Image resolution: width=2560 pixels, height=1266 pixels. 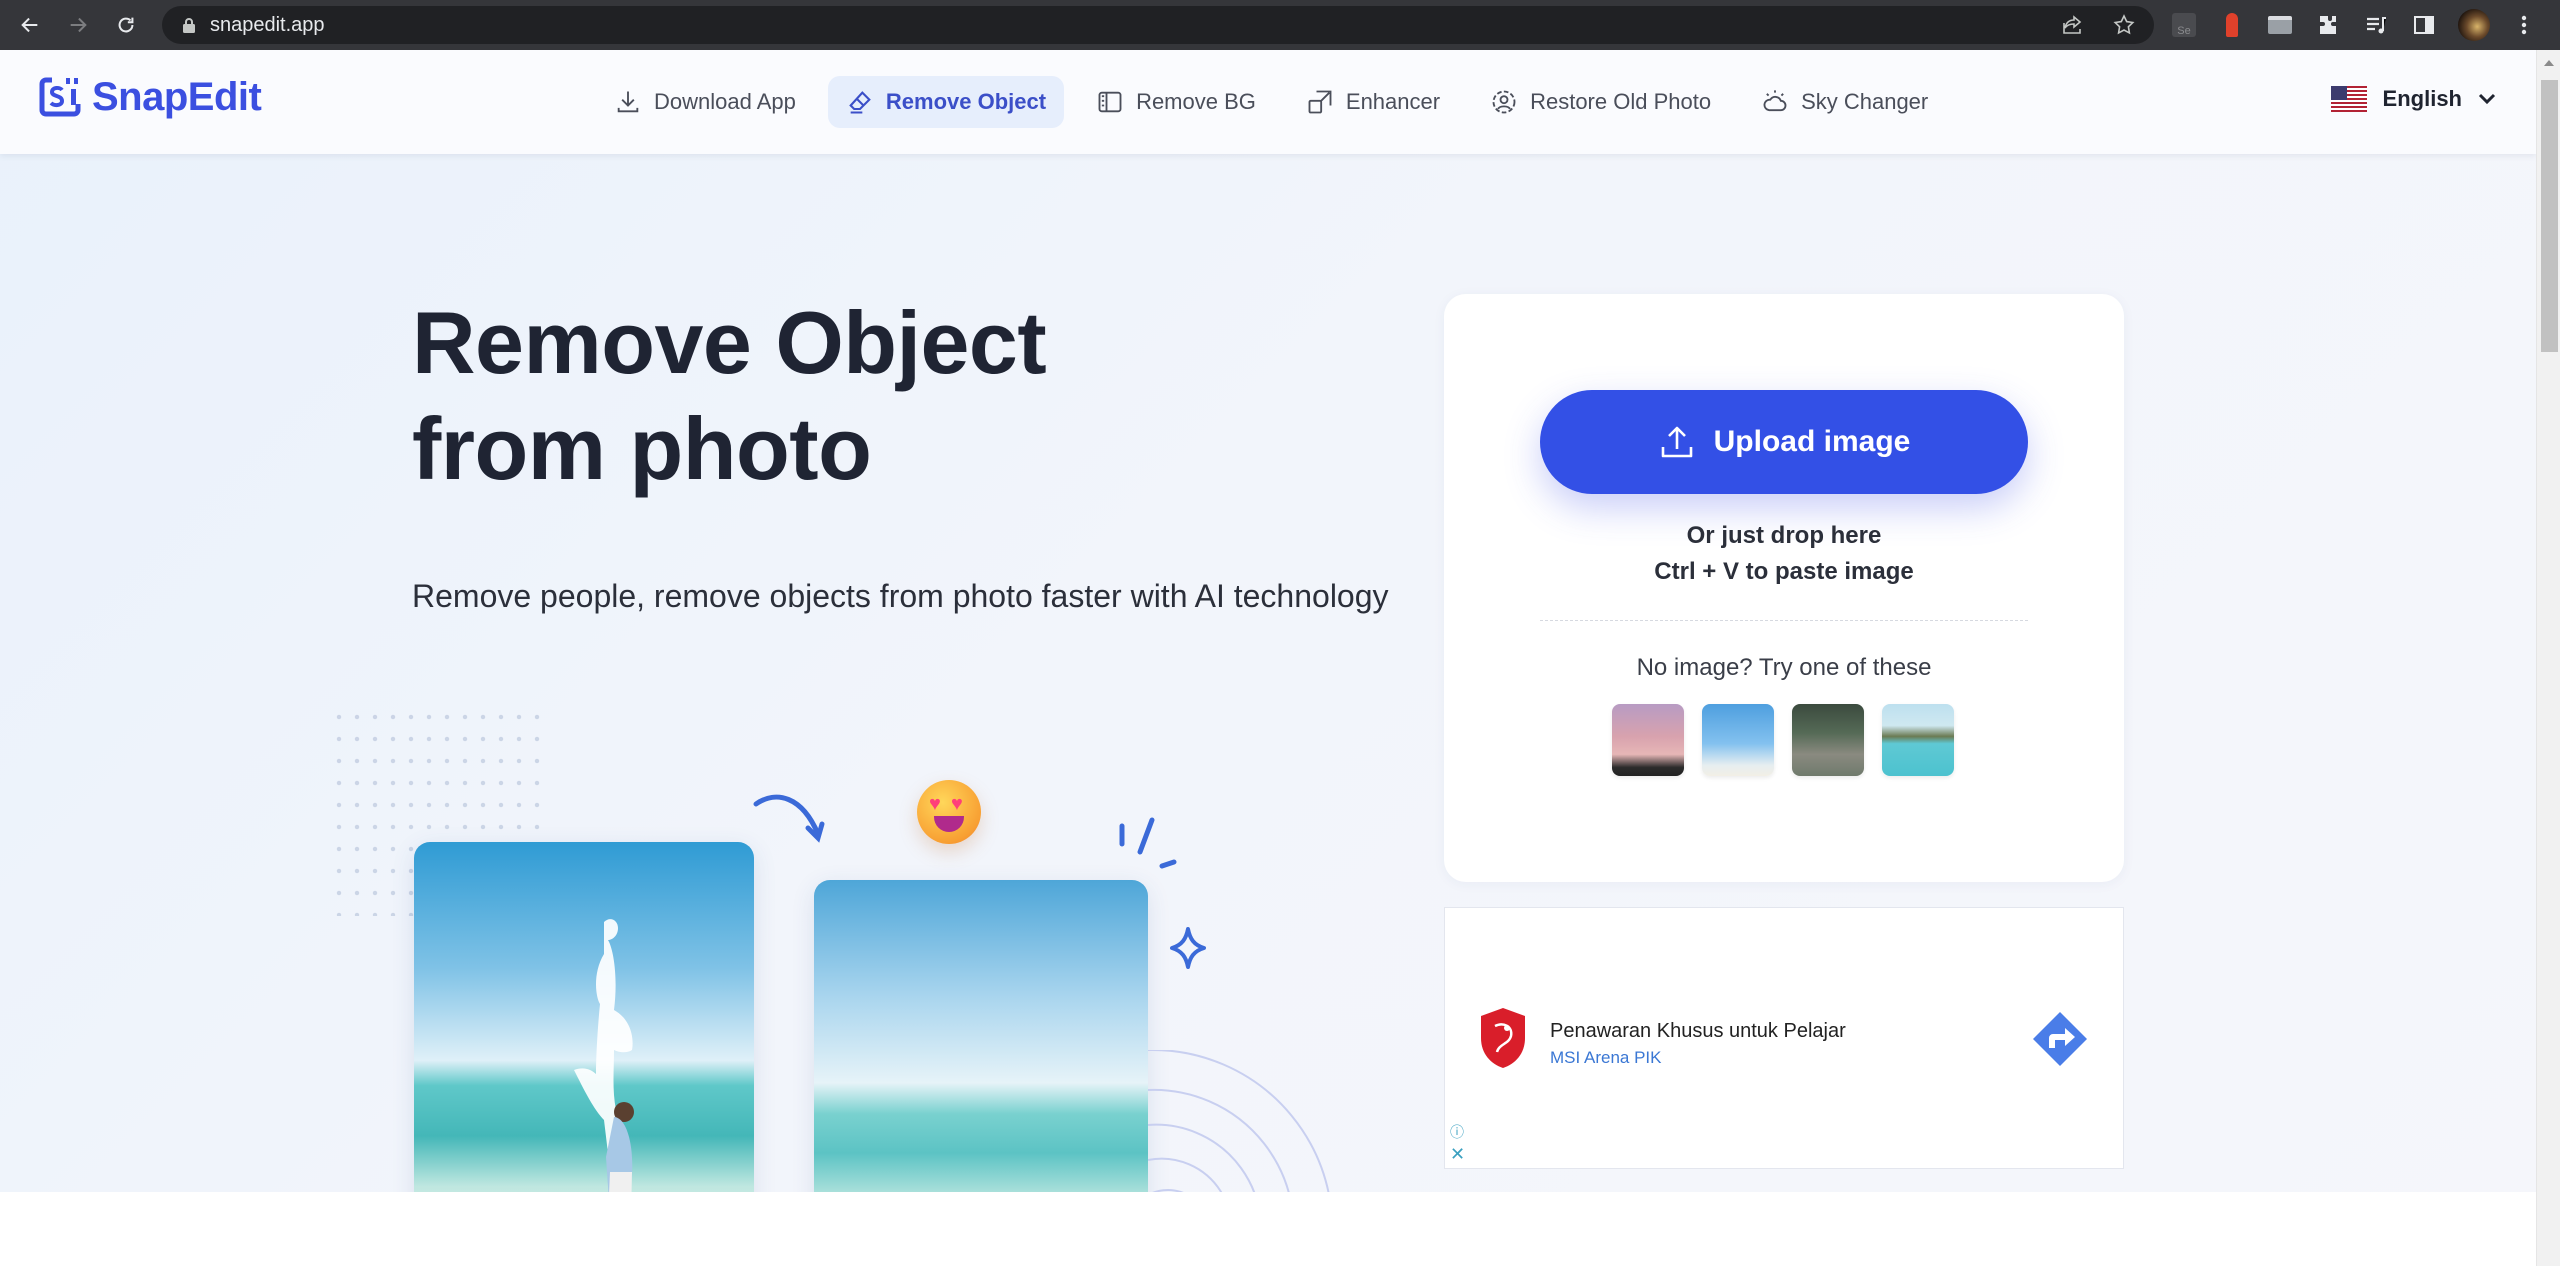 What do you see at coordinates (1503, 1038) in the screenshot?
I see `msi-shield-logo` at bounding box center [1503, 1038].